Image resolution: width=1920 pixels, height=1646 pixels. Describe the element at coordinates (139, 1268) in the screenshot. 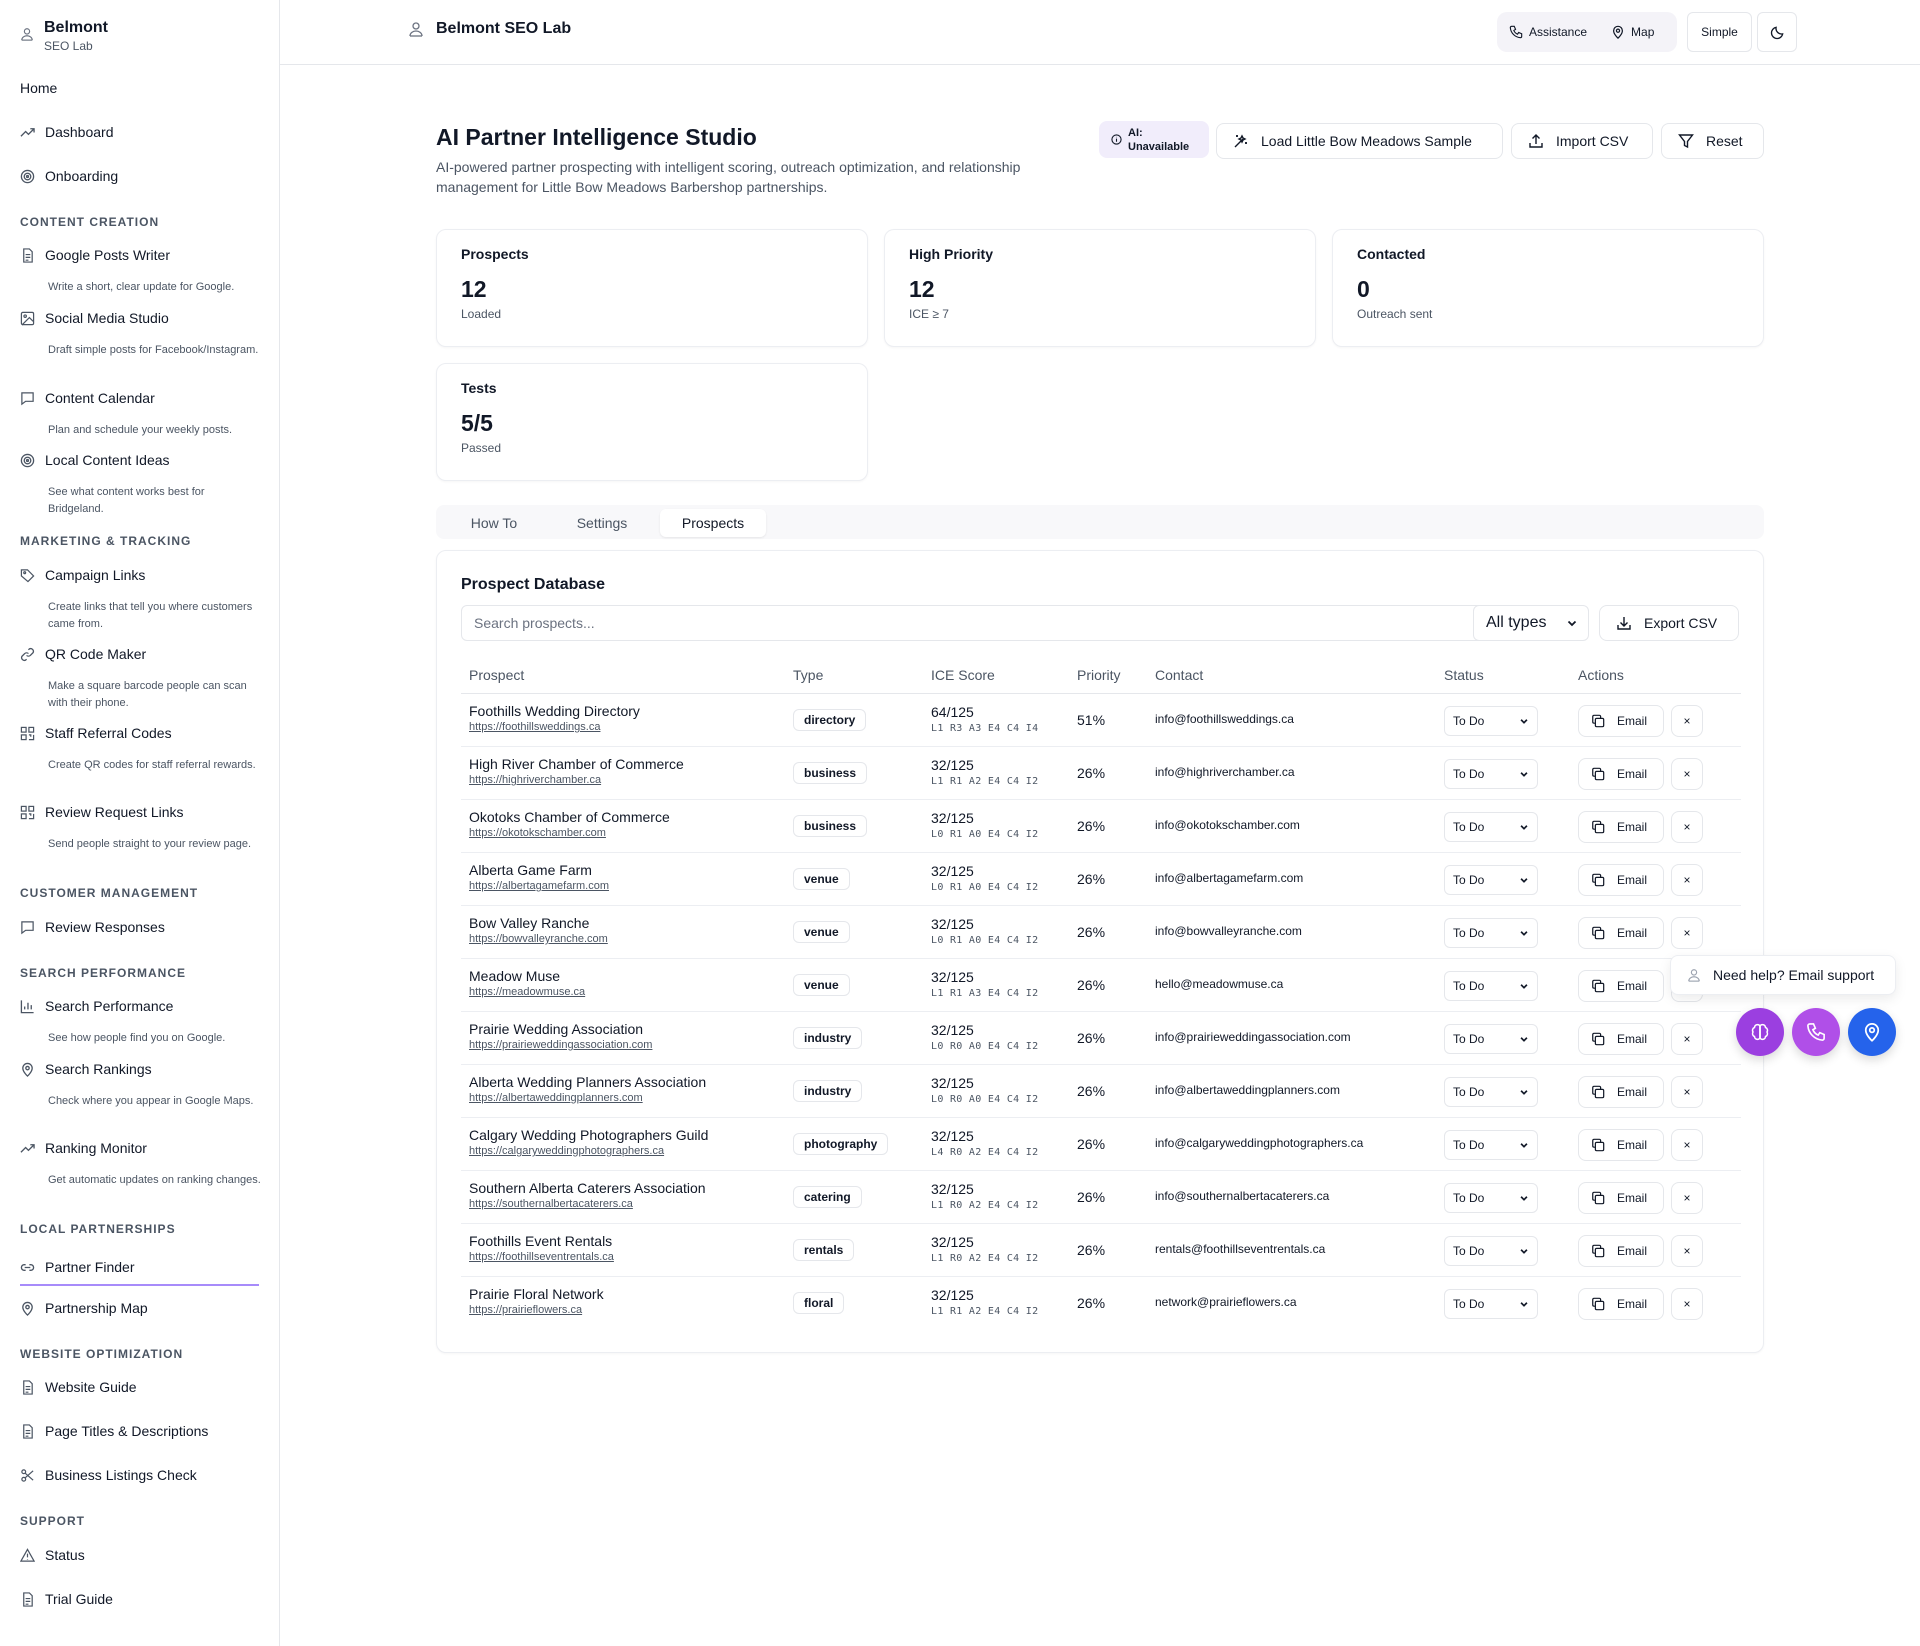

I see `sidebar-item-partner-finder: Partner Finder` at that location.